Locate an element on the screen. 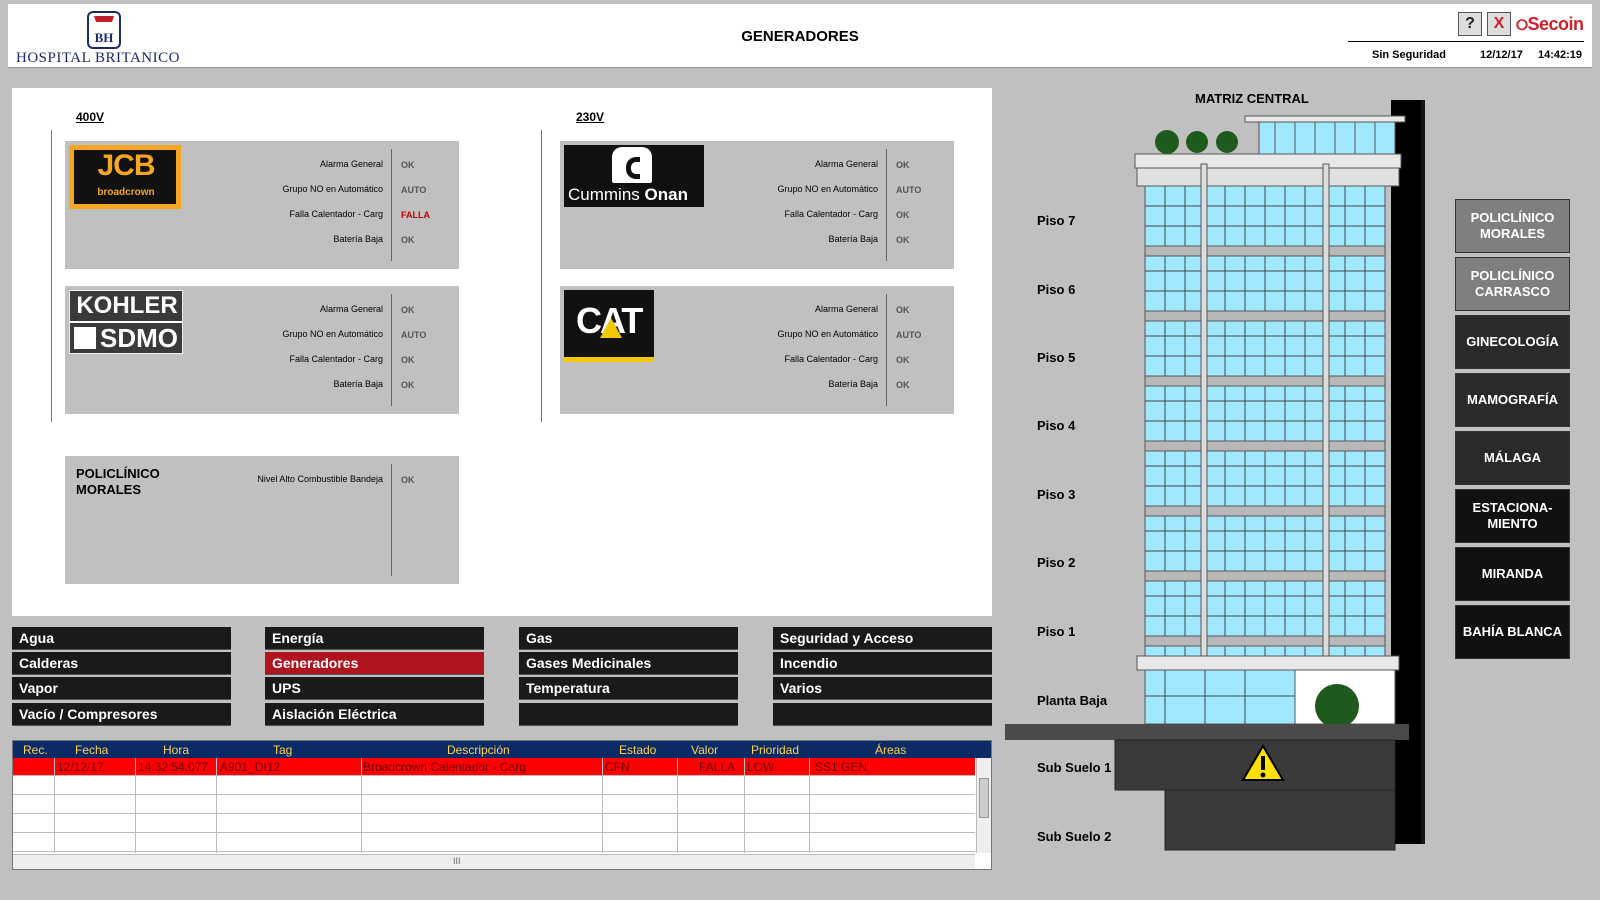  floor-label: Piso 2 is located at coordinates (1056, 562).